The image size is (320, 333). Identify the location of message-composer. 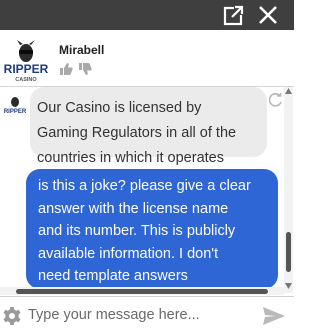
(147, 314).